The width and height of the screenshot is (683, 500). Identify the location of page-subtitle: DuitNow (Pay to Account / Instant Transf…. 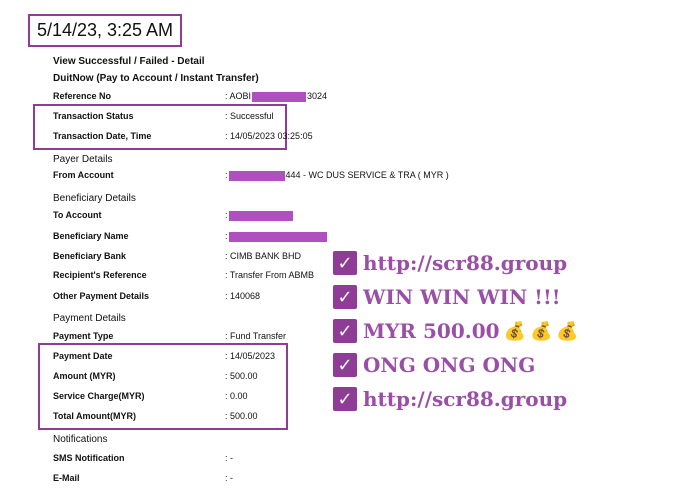
(156, 78).